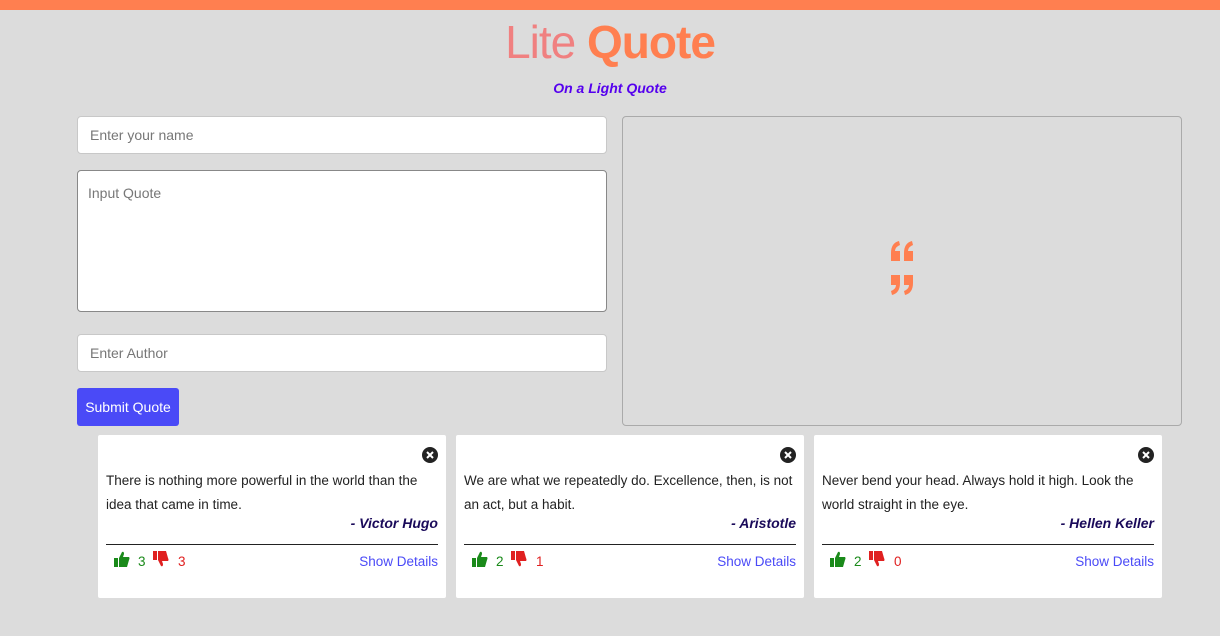 The image size is (1220, 636). I want to click on quote-author: - Hellen Keller, so click(1107, 523).